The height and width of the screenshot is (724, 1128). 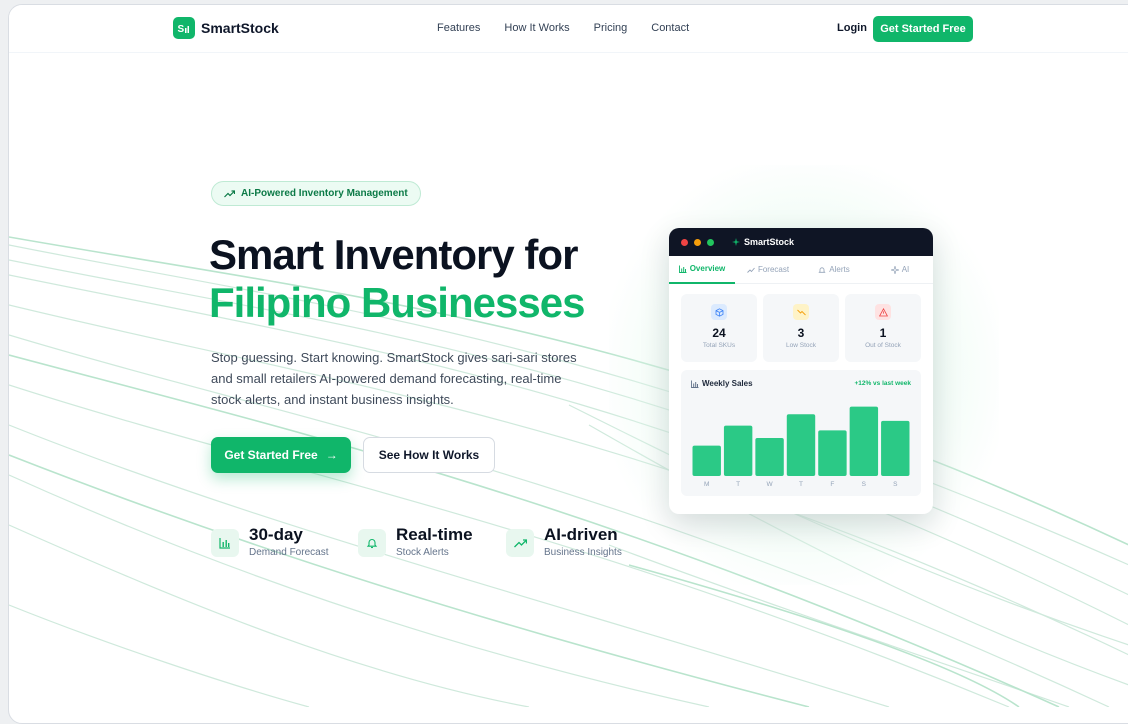 I want to click on logo-mark-icon: S, so click(x=184, y=28).